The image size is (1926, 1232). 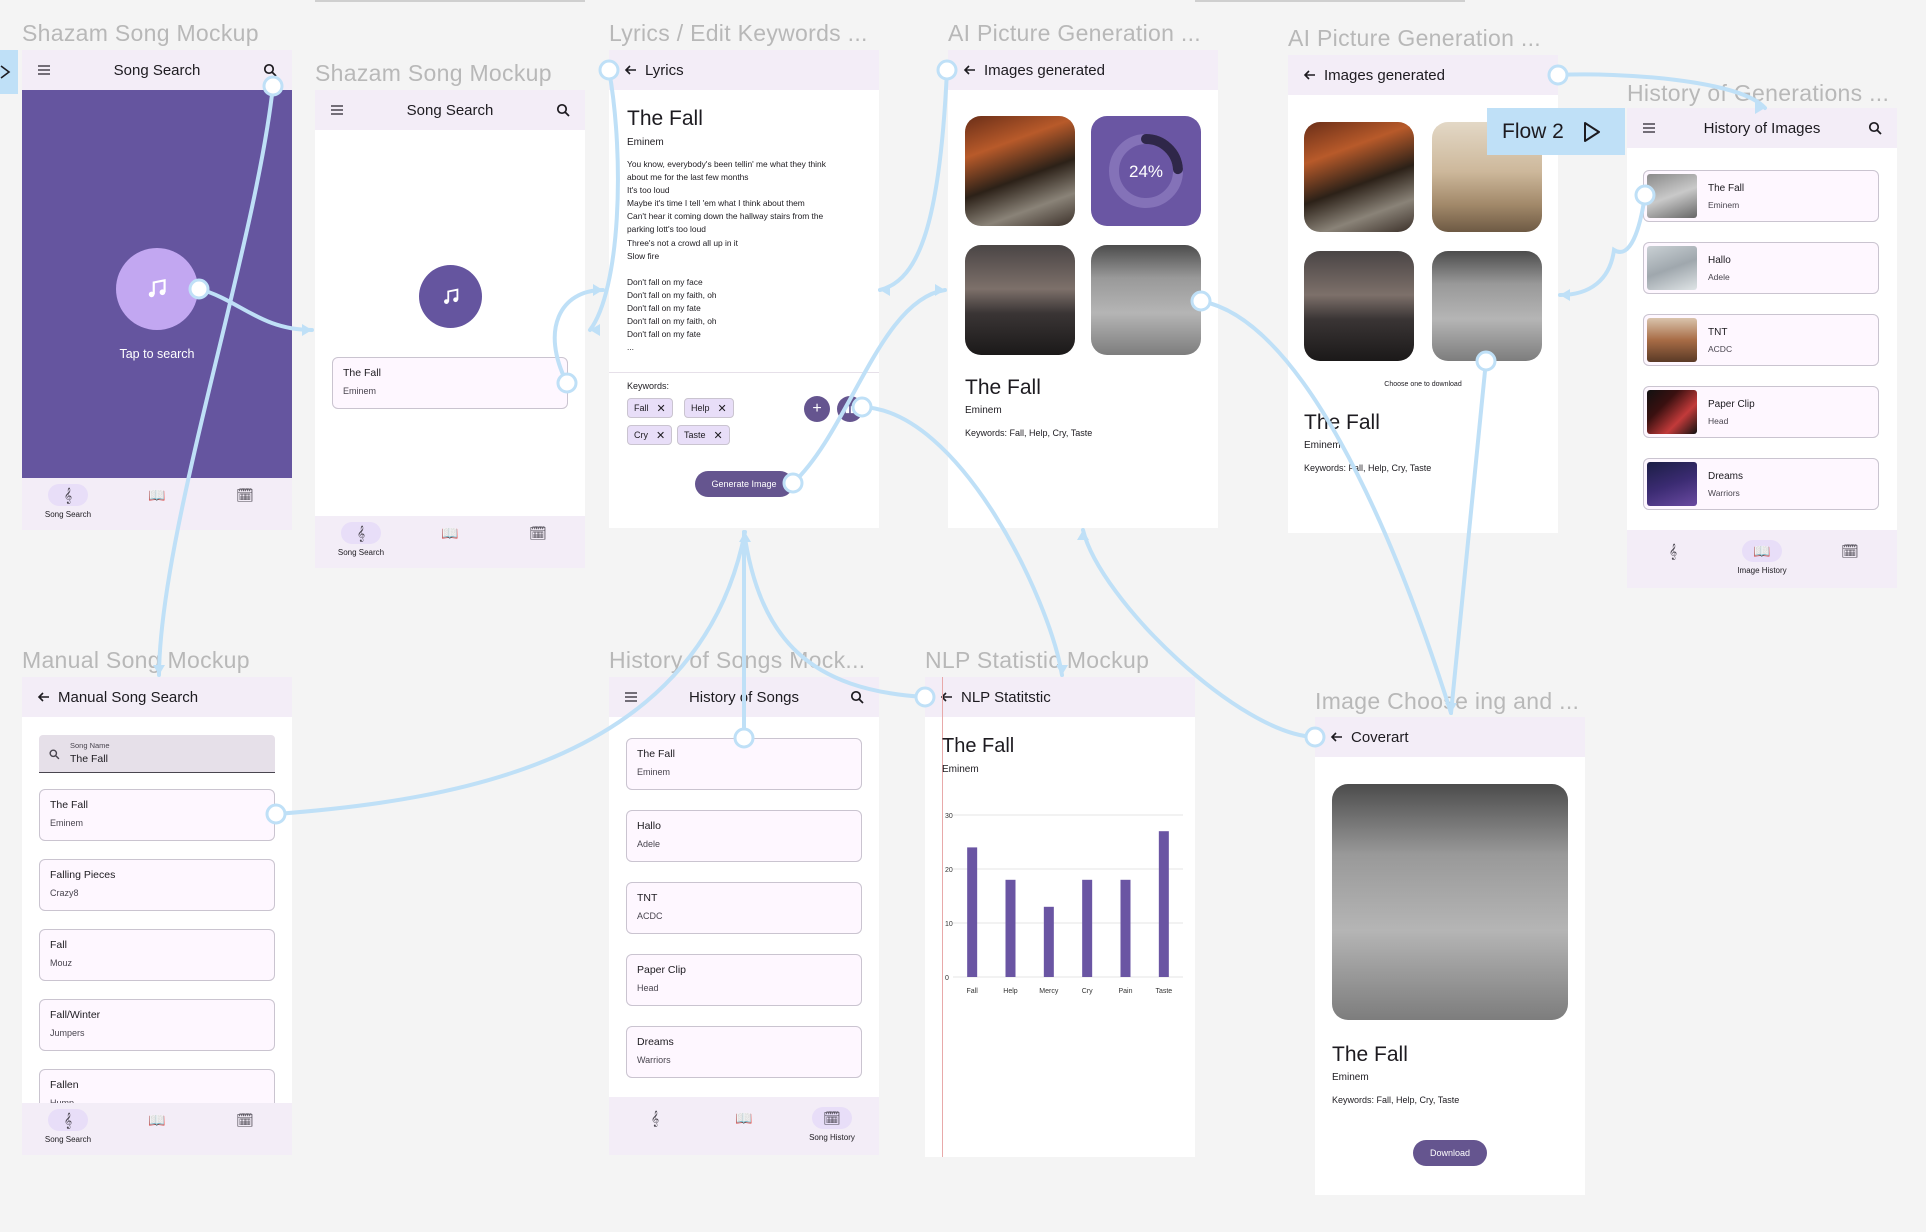 I want to click on item-artist: Crazy8, so click(x=64, y=893).